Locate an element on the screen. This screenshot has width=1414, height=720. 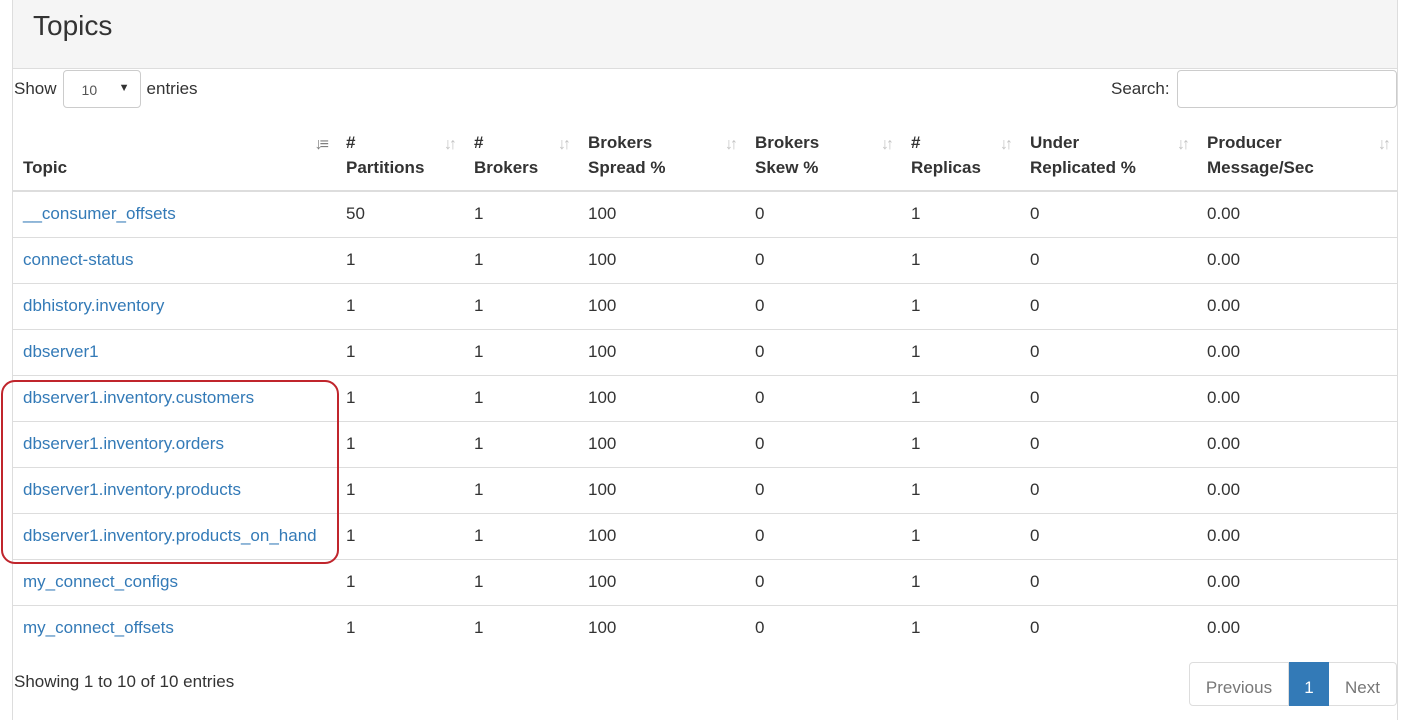
topic-link: my_connect_configs is located at coordinates (100, 581).